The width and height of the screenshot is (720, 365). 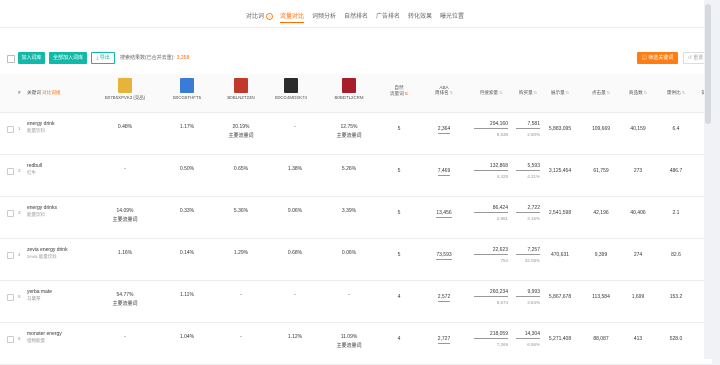 I want to click on col-aba-rank: ABA 周排名⇅, so click(x=444, y=90).